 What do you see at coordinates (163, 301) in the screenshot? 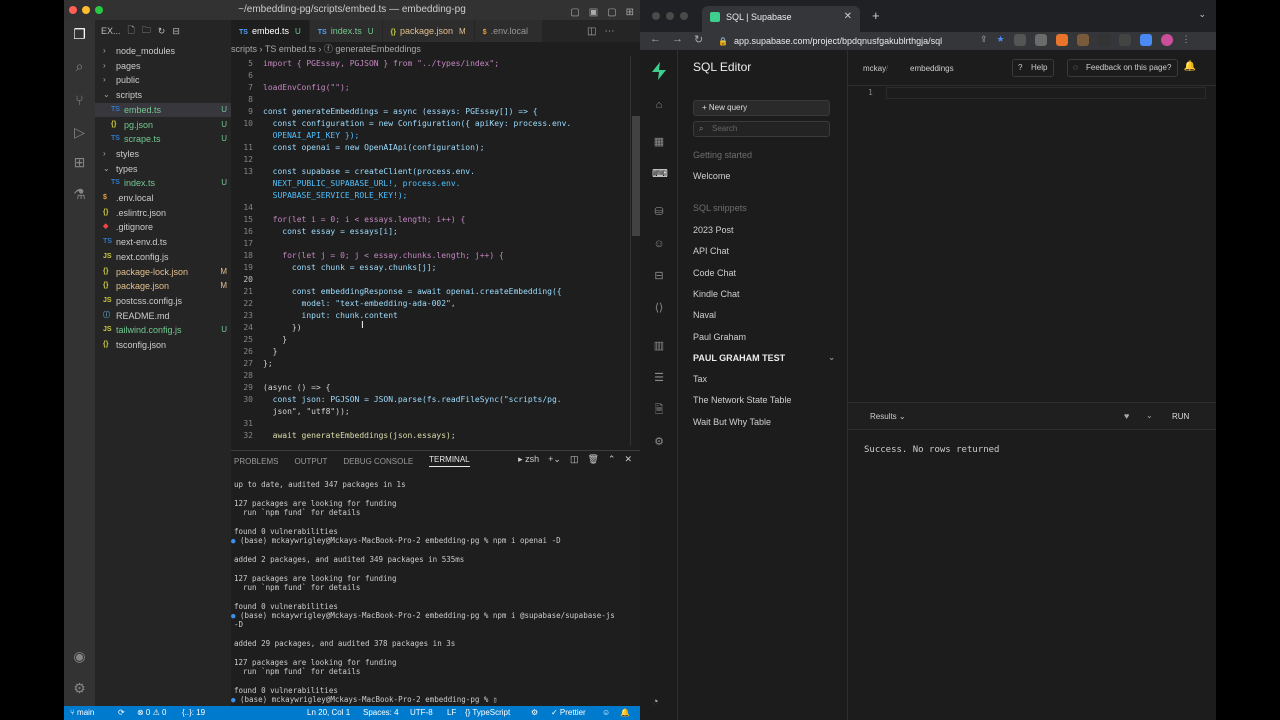
I see `tree-item: JS postcss.config.js` at bounding box center [163, 301].